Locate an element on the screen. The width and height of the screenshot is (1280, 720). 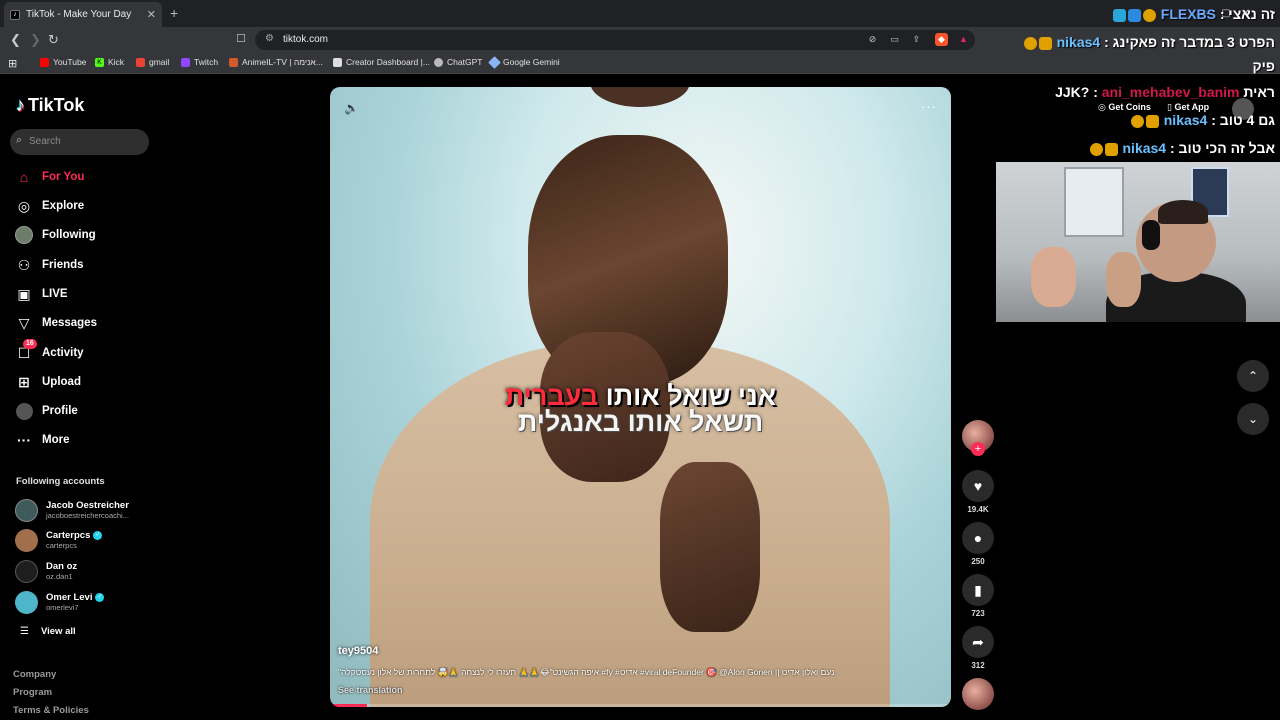
cast-icon: ▭ is located at coordinates (894, 39).